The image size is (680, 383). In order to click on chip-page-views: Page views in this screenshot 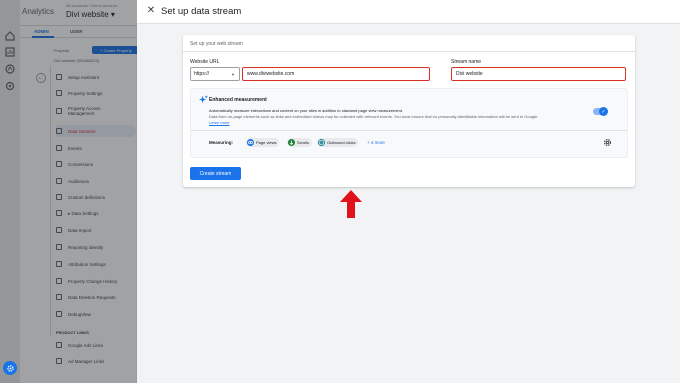, I will do `click(263, 142)`.